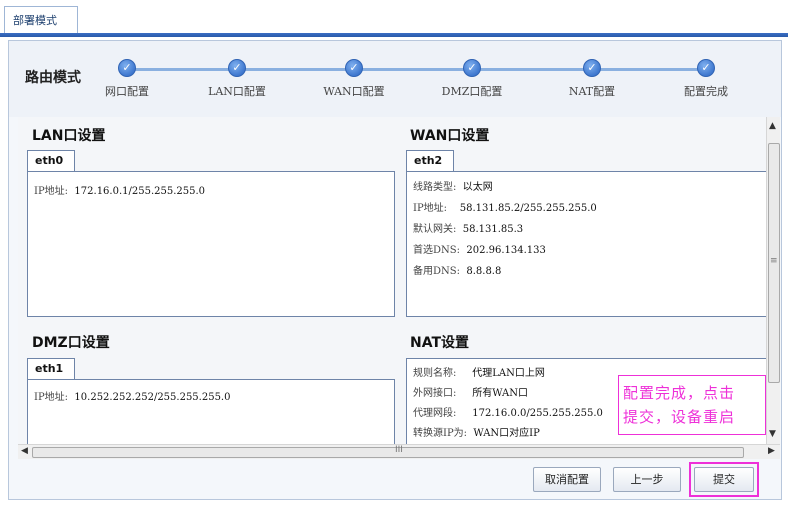 The width and height of the screenshot is (788, 509). Describe the element at coordinates (440, 433) in the screenshot. I see `nat-row-label: 转换源IP为:` at that location.